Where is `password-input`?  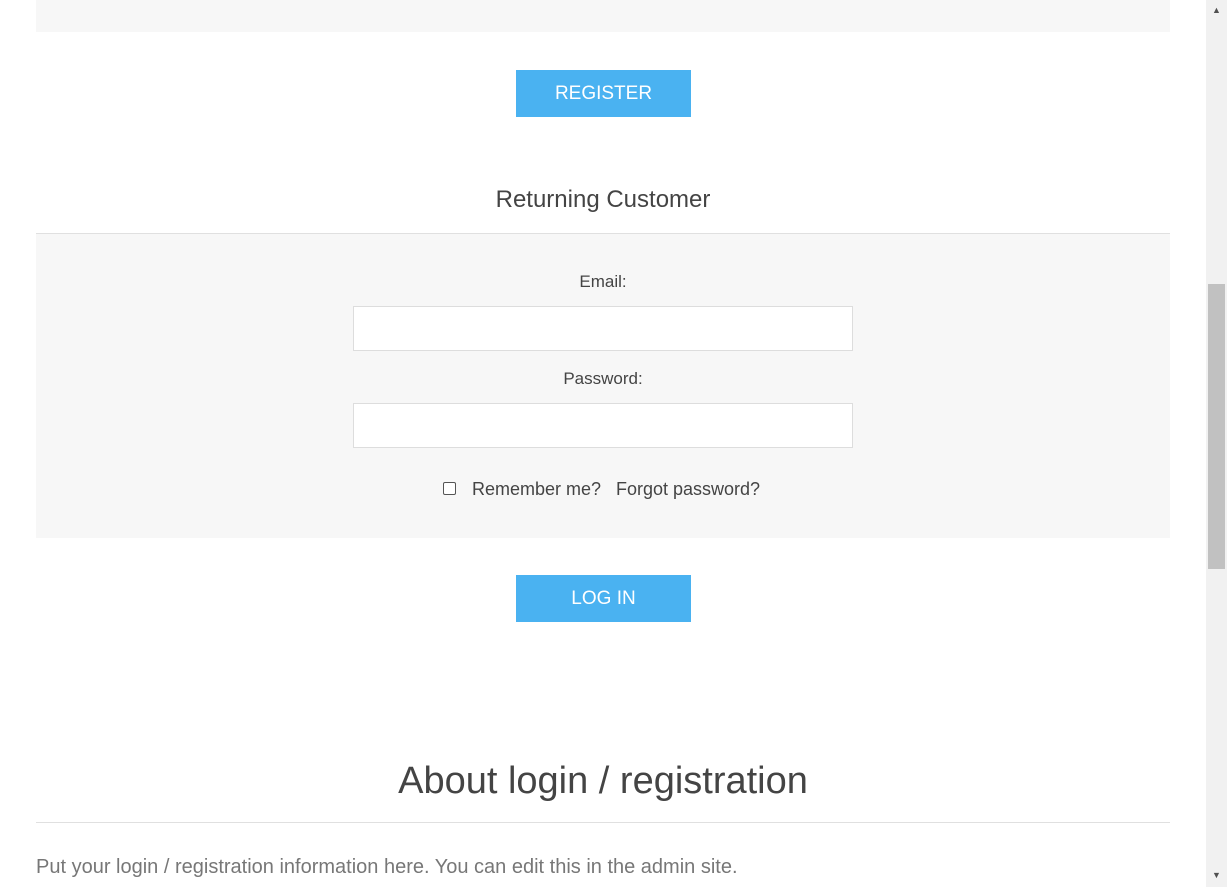
password-input is located at coordinates (603, 425).